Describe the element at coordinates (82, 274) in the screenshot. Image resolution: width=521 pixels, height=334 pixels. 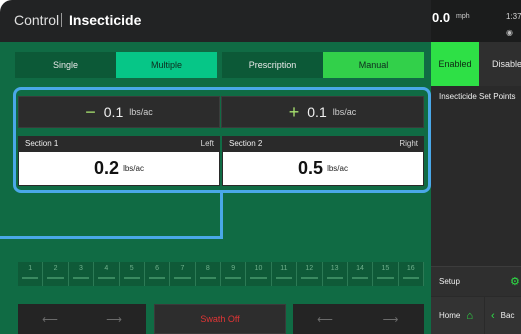
I see `section-cell: 3` at that location.